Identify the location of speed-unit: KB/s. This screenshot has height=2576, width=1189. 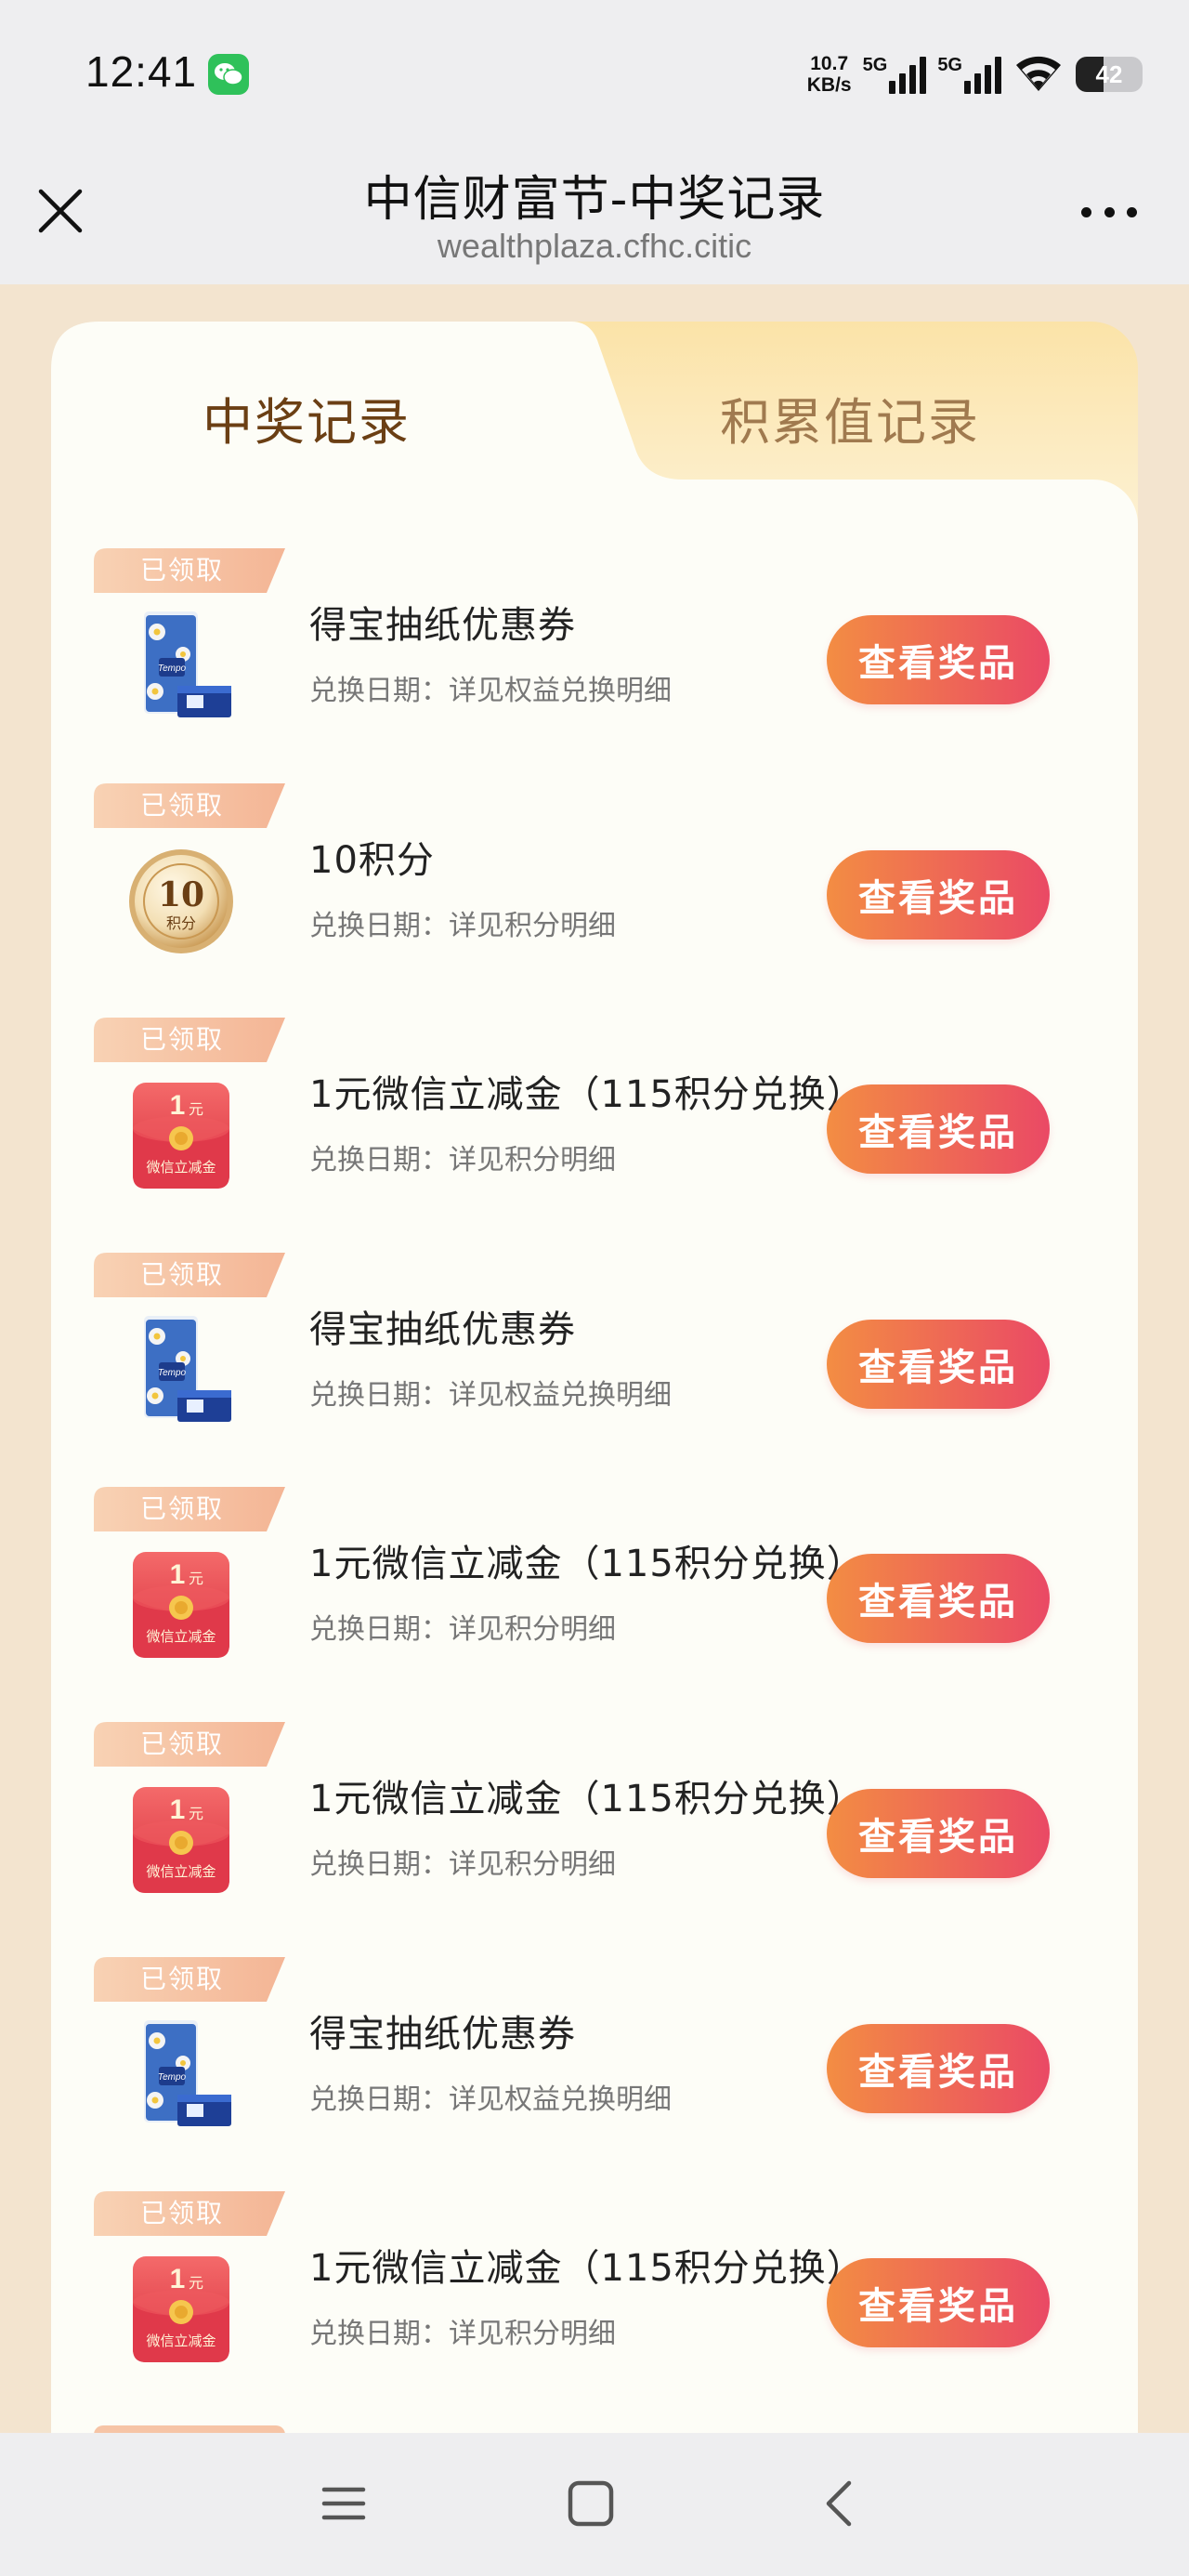
(829, 85).